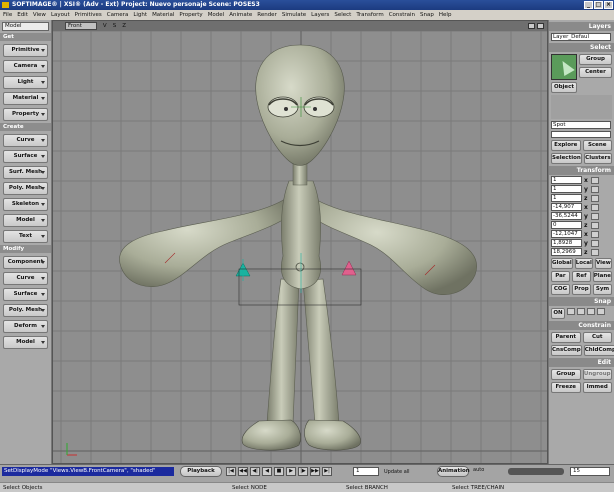  Describe the element at coordinates (204, 242) in the screenshot. I see `left-arm` at that location.